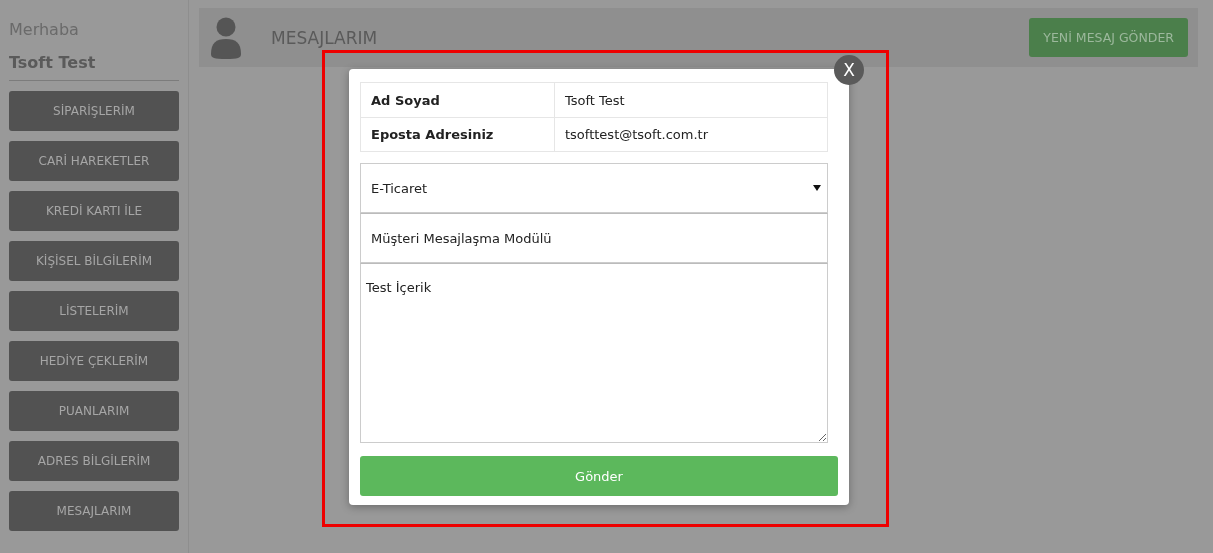  What do you see at coordinates (94, 261) in the screenshot?
I see `menu-button: KİŞİSEL BİLGİLERİM` at bounding box center [94, 261].